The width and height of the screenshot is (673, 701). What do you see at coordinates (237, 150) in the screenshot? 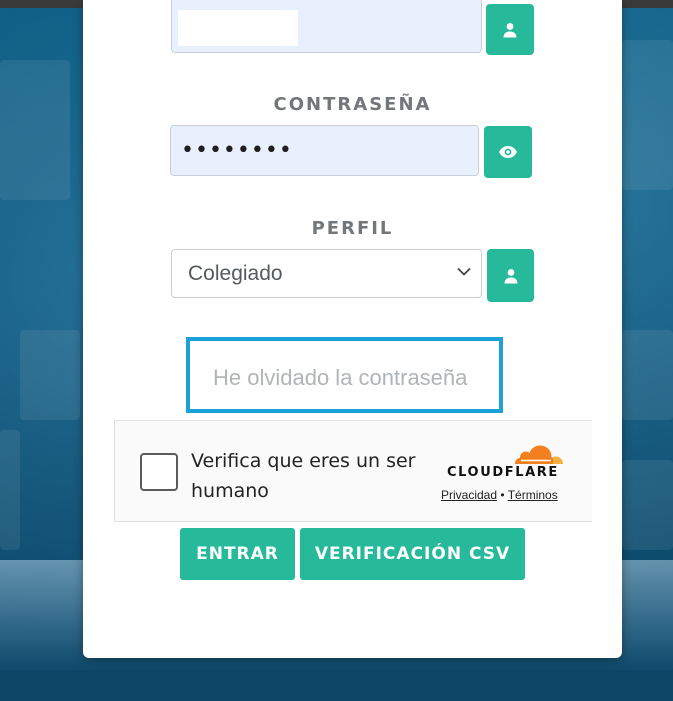
I see `password-value: ••••••••` at bounding box center [237, 150].